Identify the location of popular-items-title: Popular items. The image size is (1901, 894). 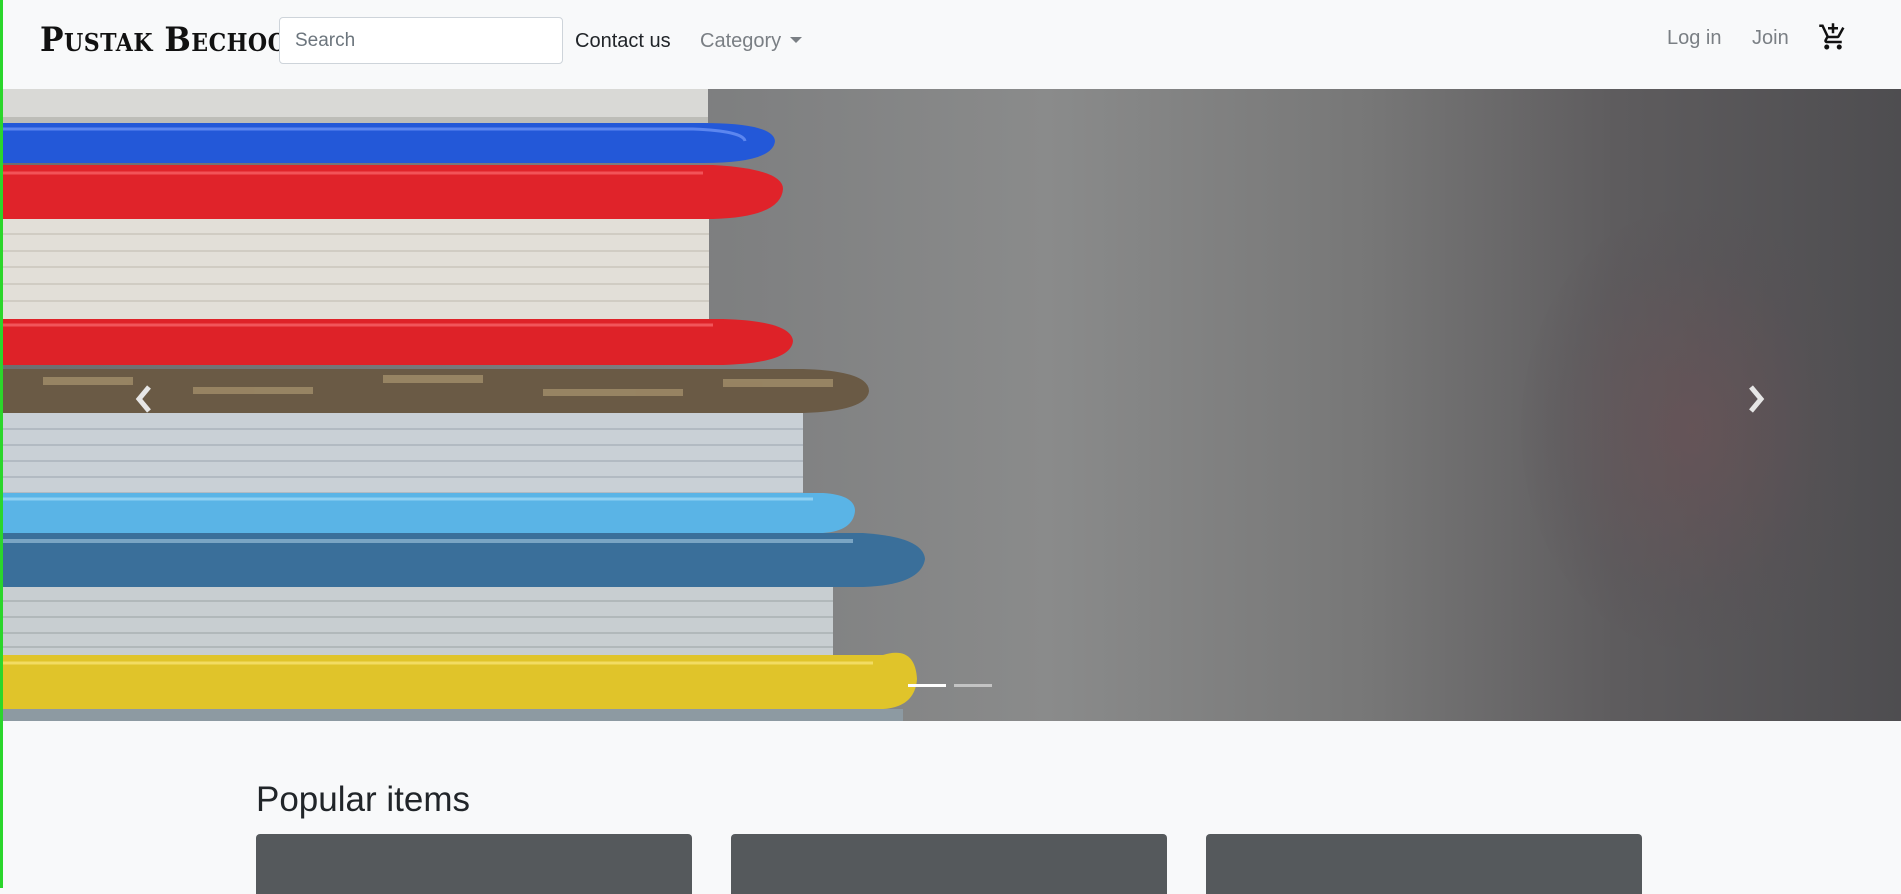
(363, 799).